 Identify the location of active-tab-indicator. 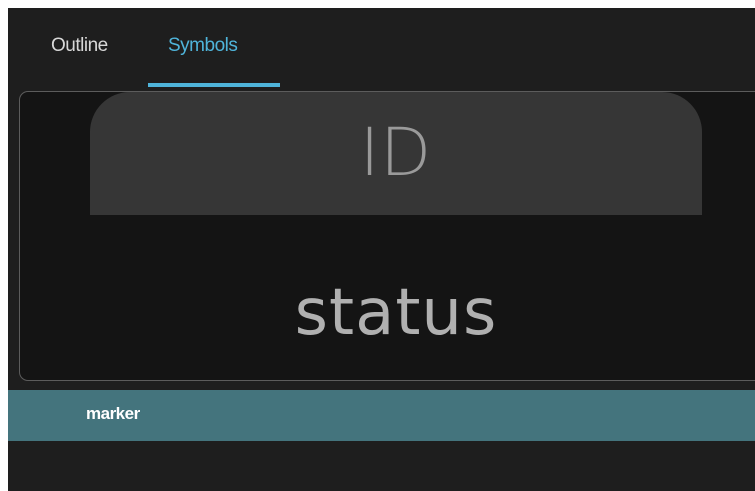
(214, 85).